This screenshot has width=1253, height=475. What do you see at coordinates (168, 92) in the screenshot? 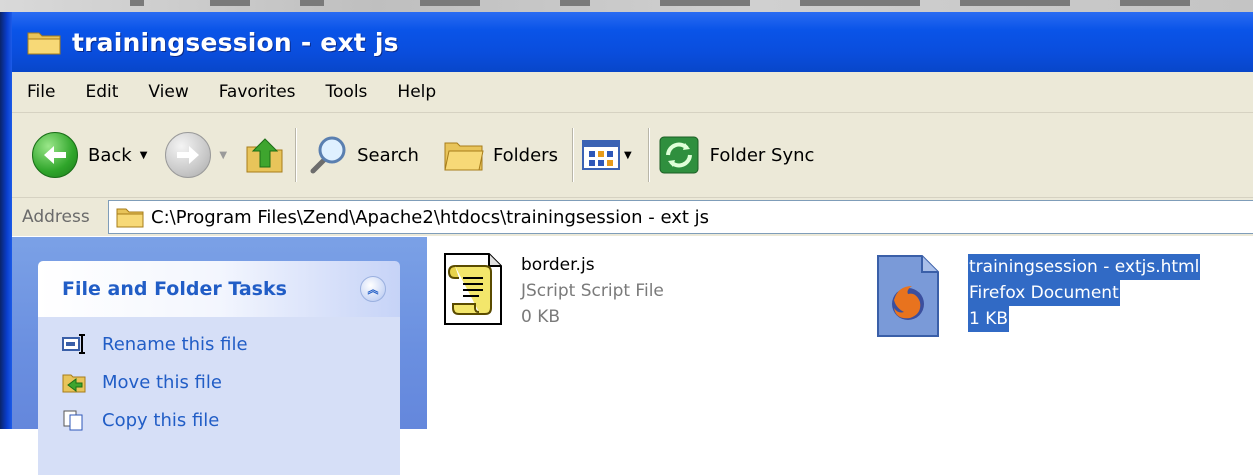
I see `menu-view: View` at bounding box center [168, 92].